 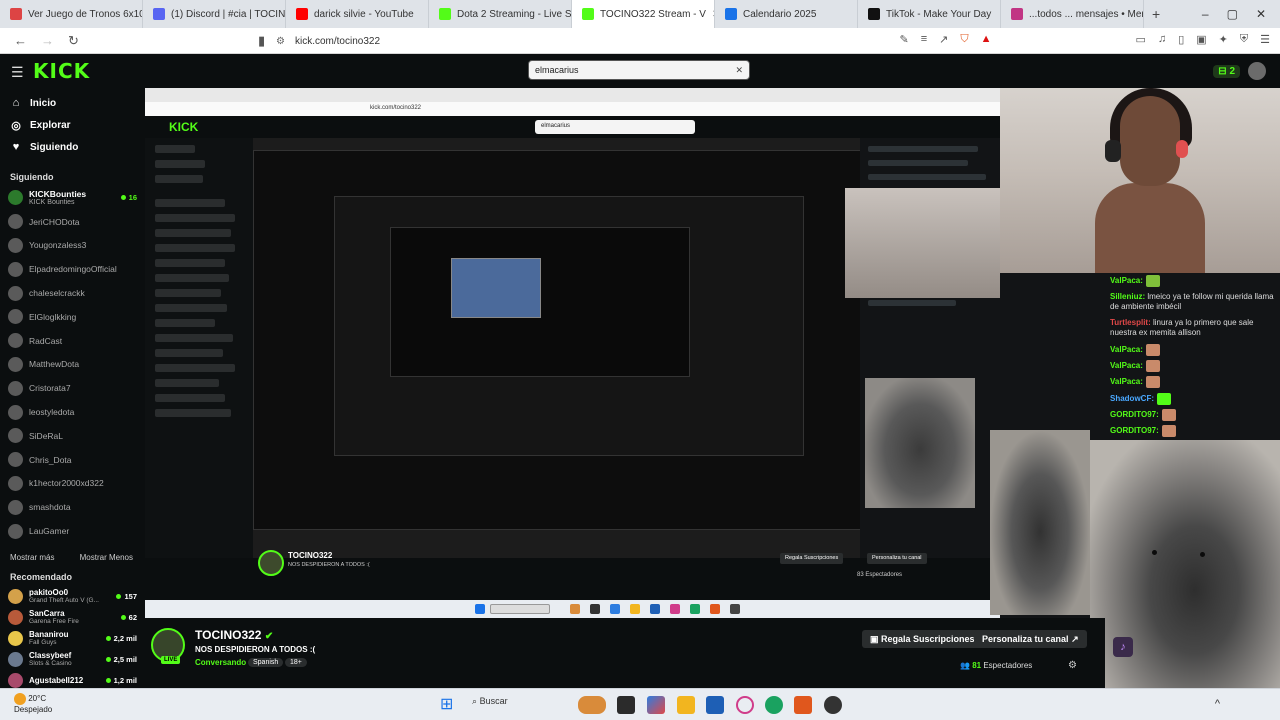 What do you see at coordinates (15, 245) in the screenshot?
I see `channel-avatar` at bounding box center [15, 245].